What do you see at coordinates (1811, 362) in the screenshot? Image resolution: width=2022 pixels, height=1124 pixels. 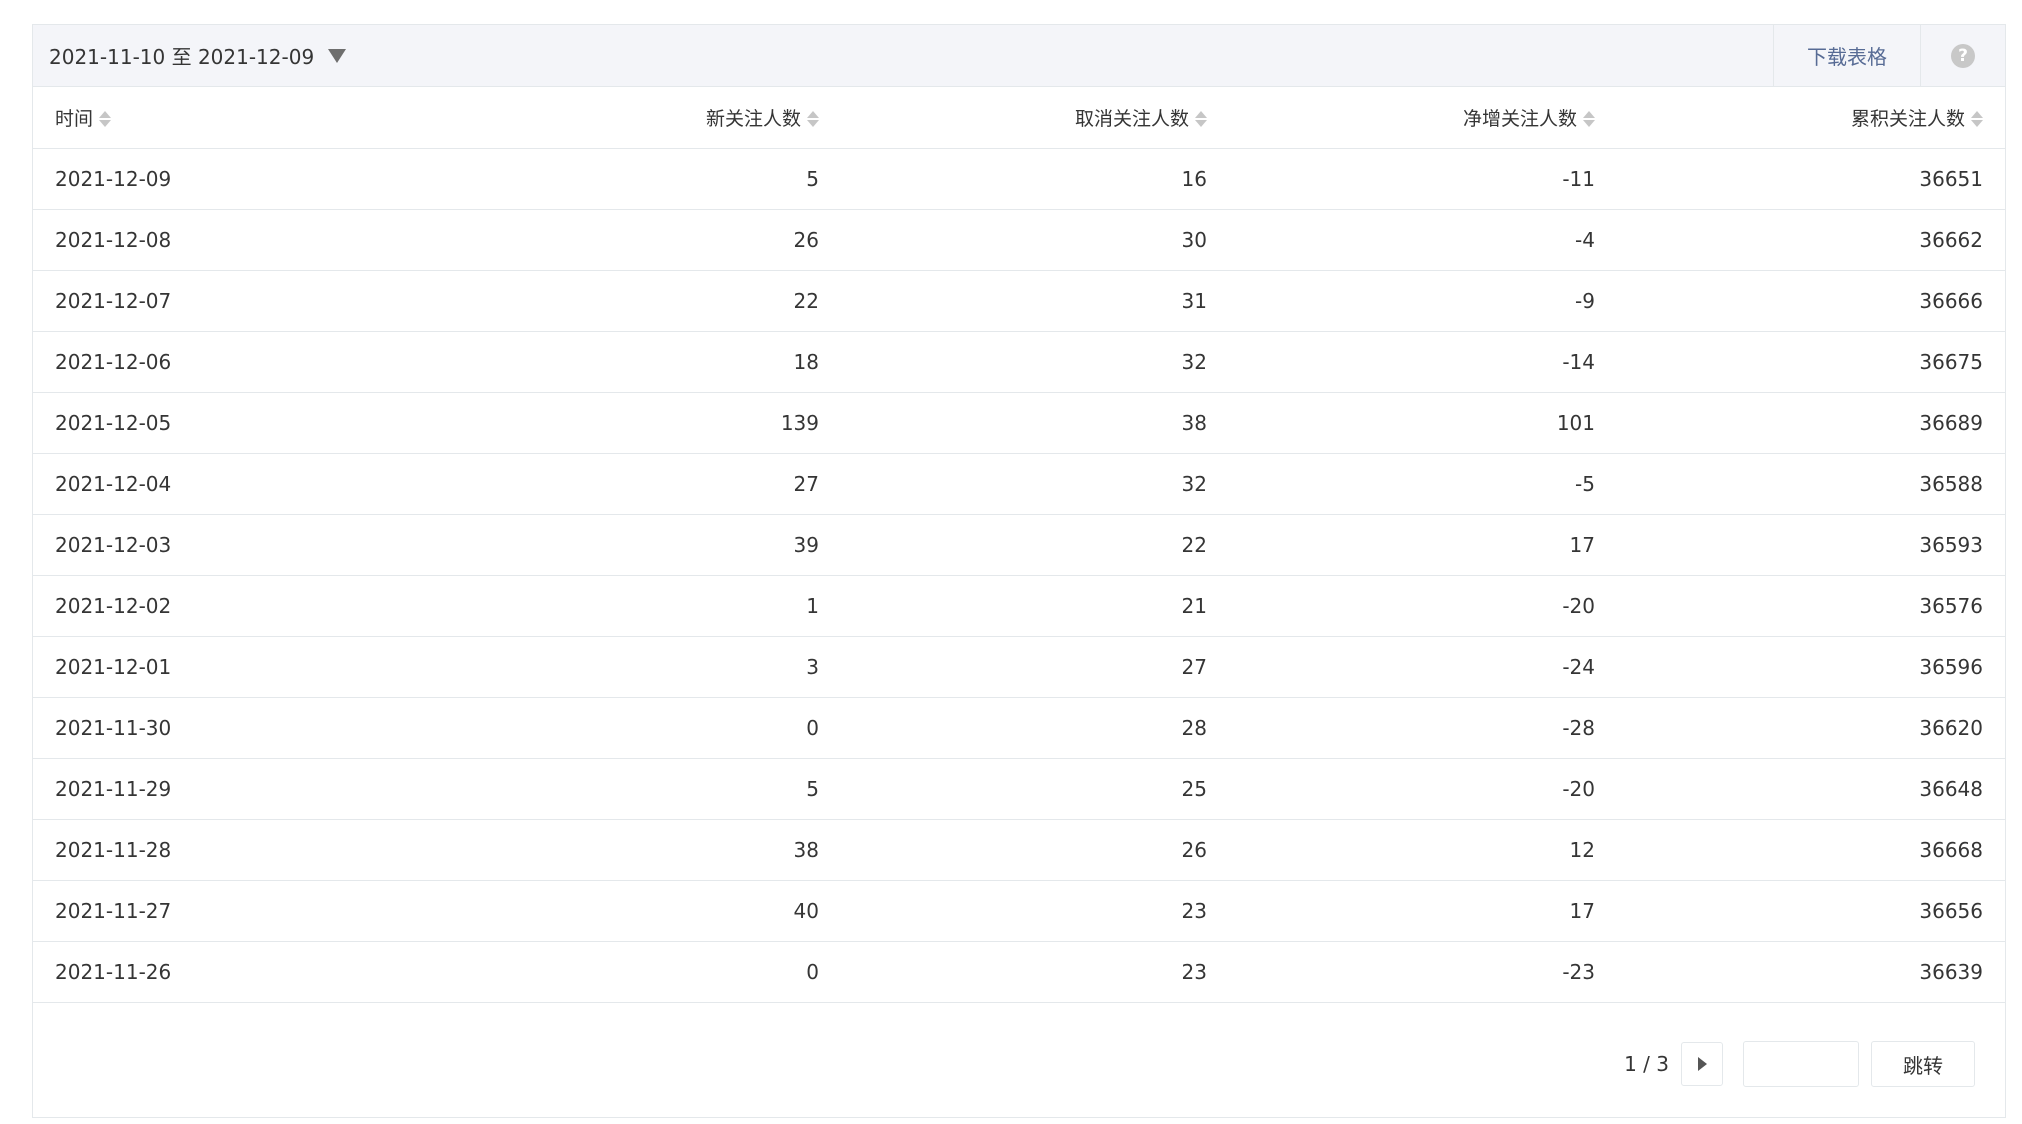 I see `cell-total: 36675` at bounding box center [1811, 362].